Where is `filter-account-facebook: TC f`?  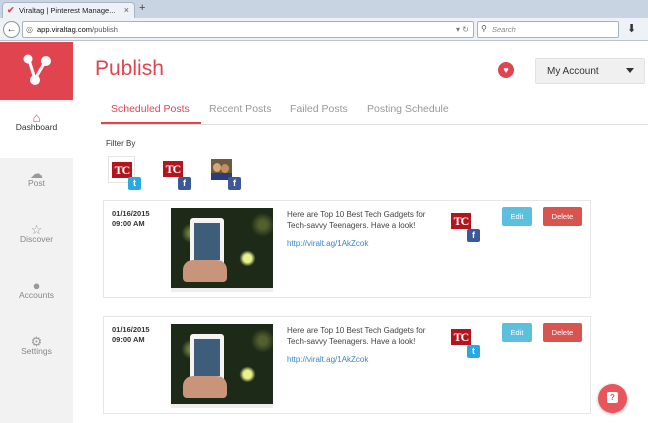
filter-account-facebook: TC f is located at coordinates (176, 173).